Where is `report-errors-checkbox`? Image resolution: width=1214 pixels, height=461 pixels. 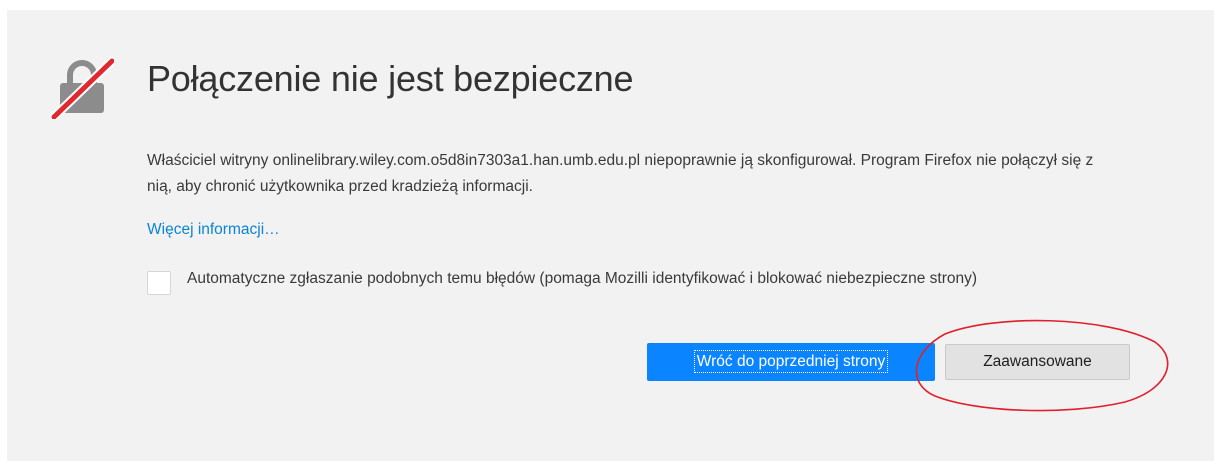
report-errors-checkbox is located at coordinates (159, 283).